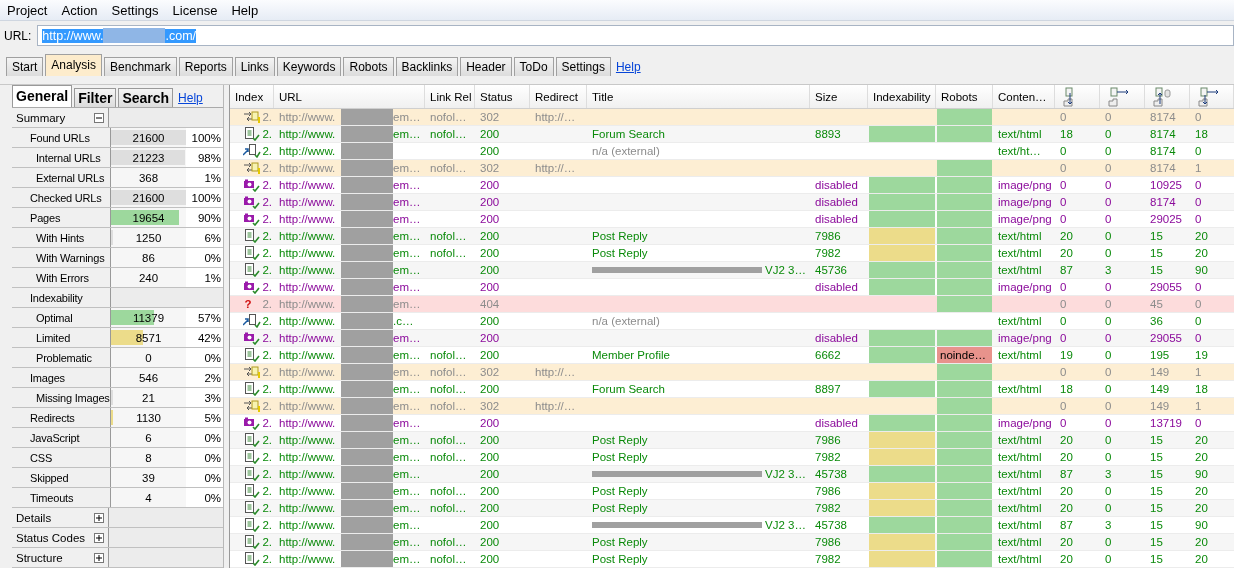 Image resolution: width=1234 pixels, height=568 pixels. What do you see at coordinates (902, 96) in the screenshot?
I see `column-header: Indexability` at bounding box center [902, 96].